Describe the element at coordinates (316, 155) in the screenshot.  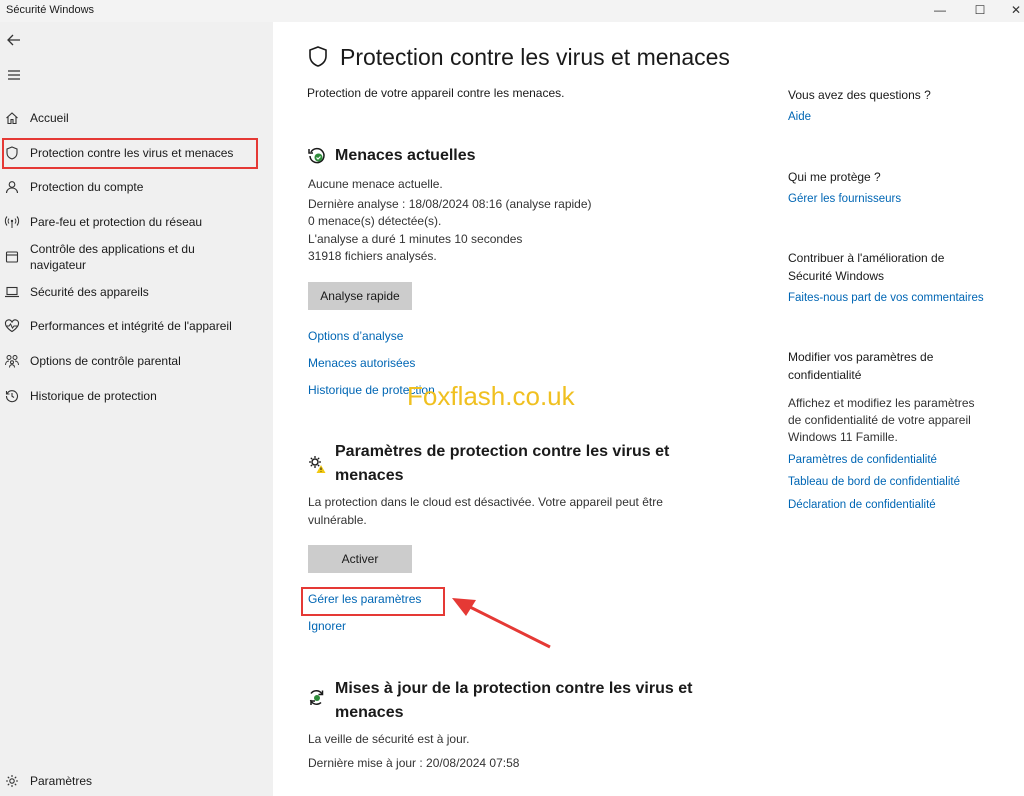
I see `scan-history-icon` at that location.